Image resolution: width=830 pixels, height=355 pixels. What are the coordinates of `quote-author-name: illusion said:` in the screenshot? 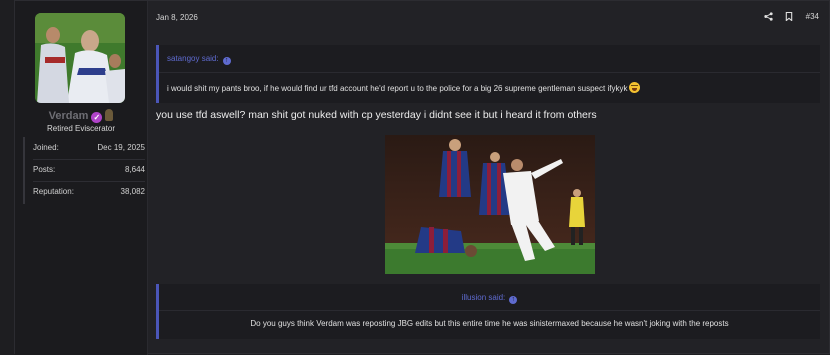 It's located at (484, 297).